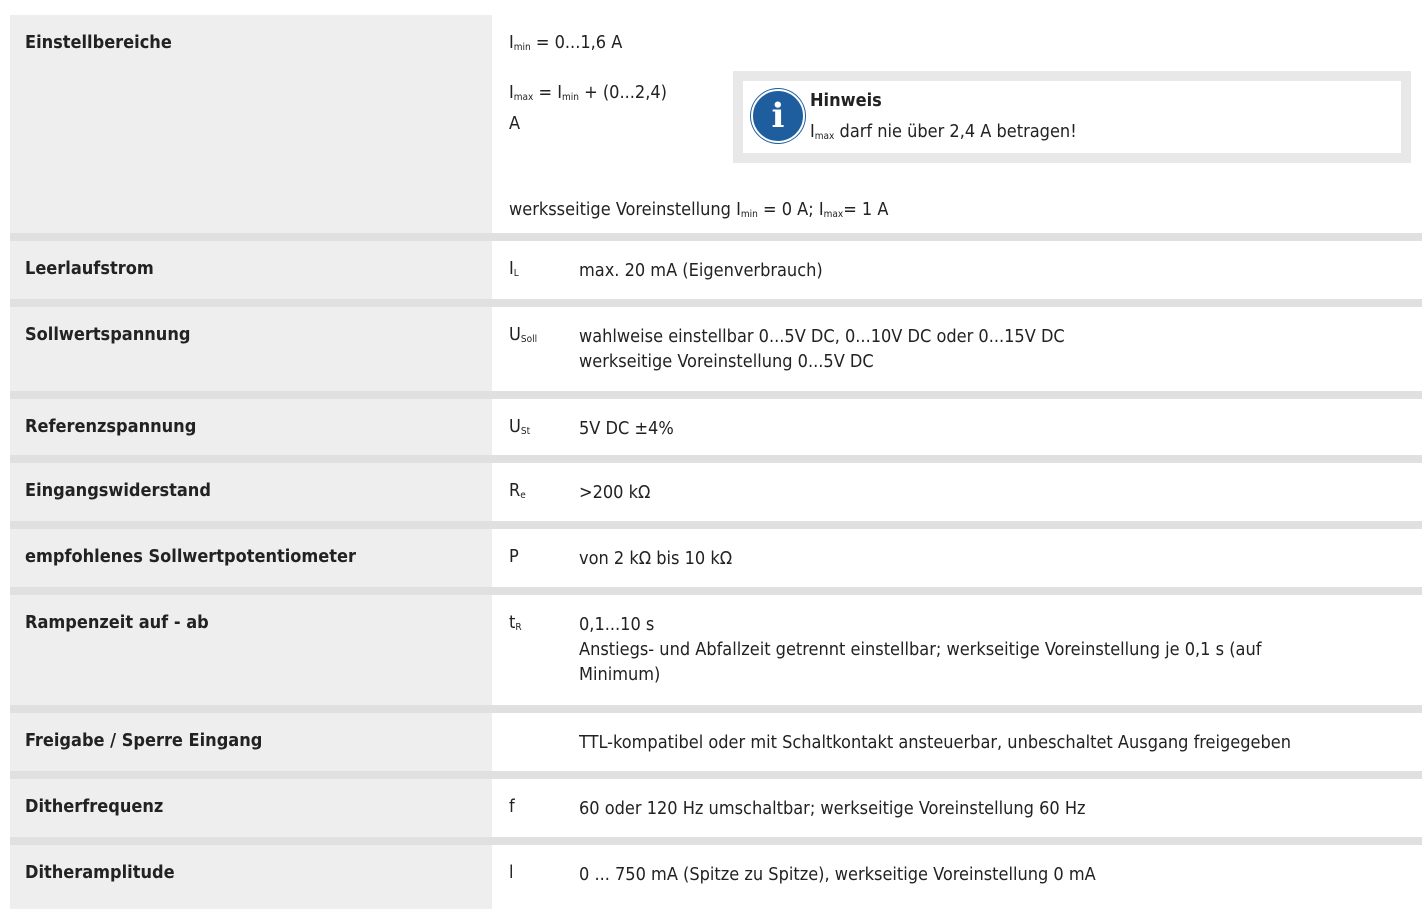 This screenshot has height=909, width=1422. What do you see at coordinates (251, 742) in the screenshot?
I see `row-label: Freigabe / Sperre Eingang` at bounding box center [251, 742].